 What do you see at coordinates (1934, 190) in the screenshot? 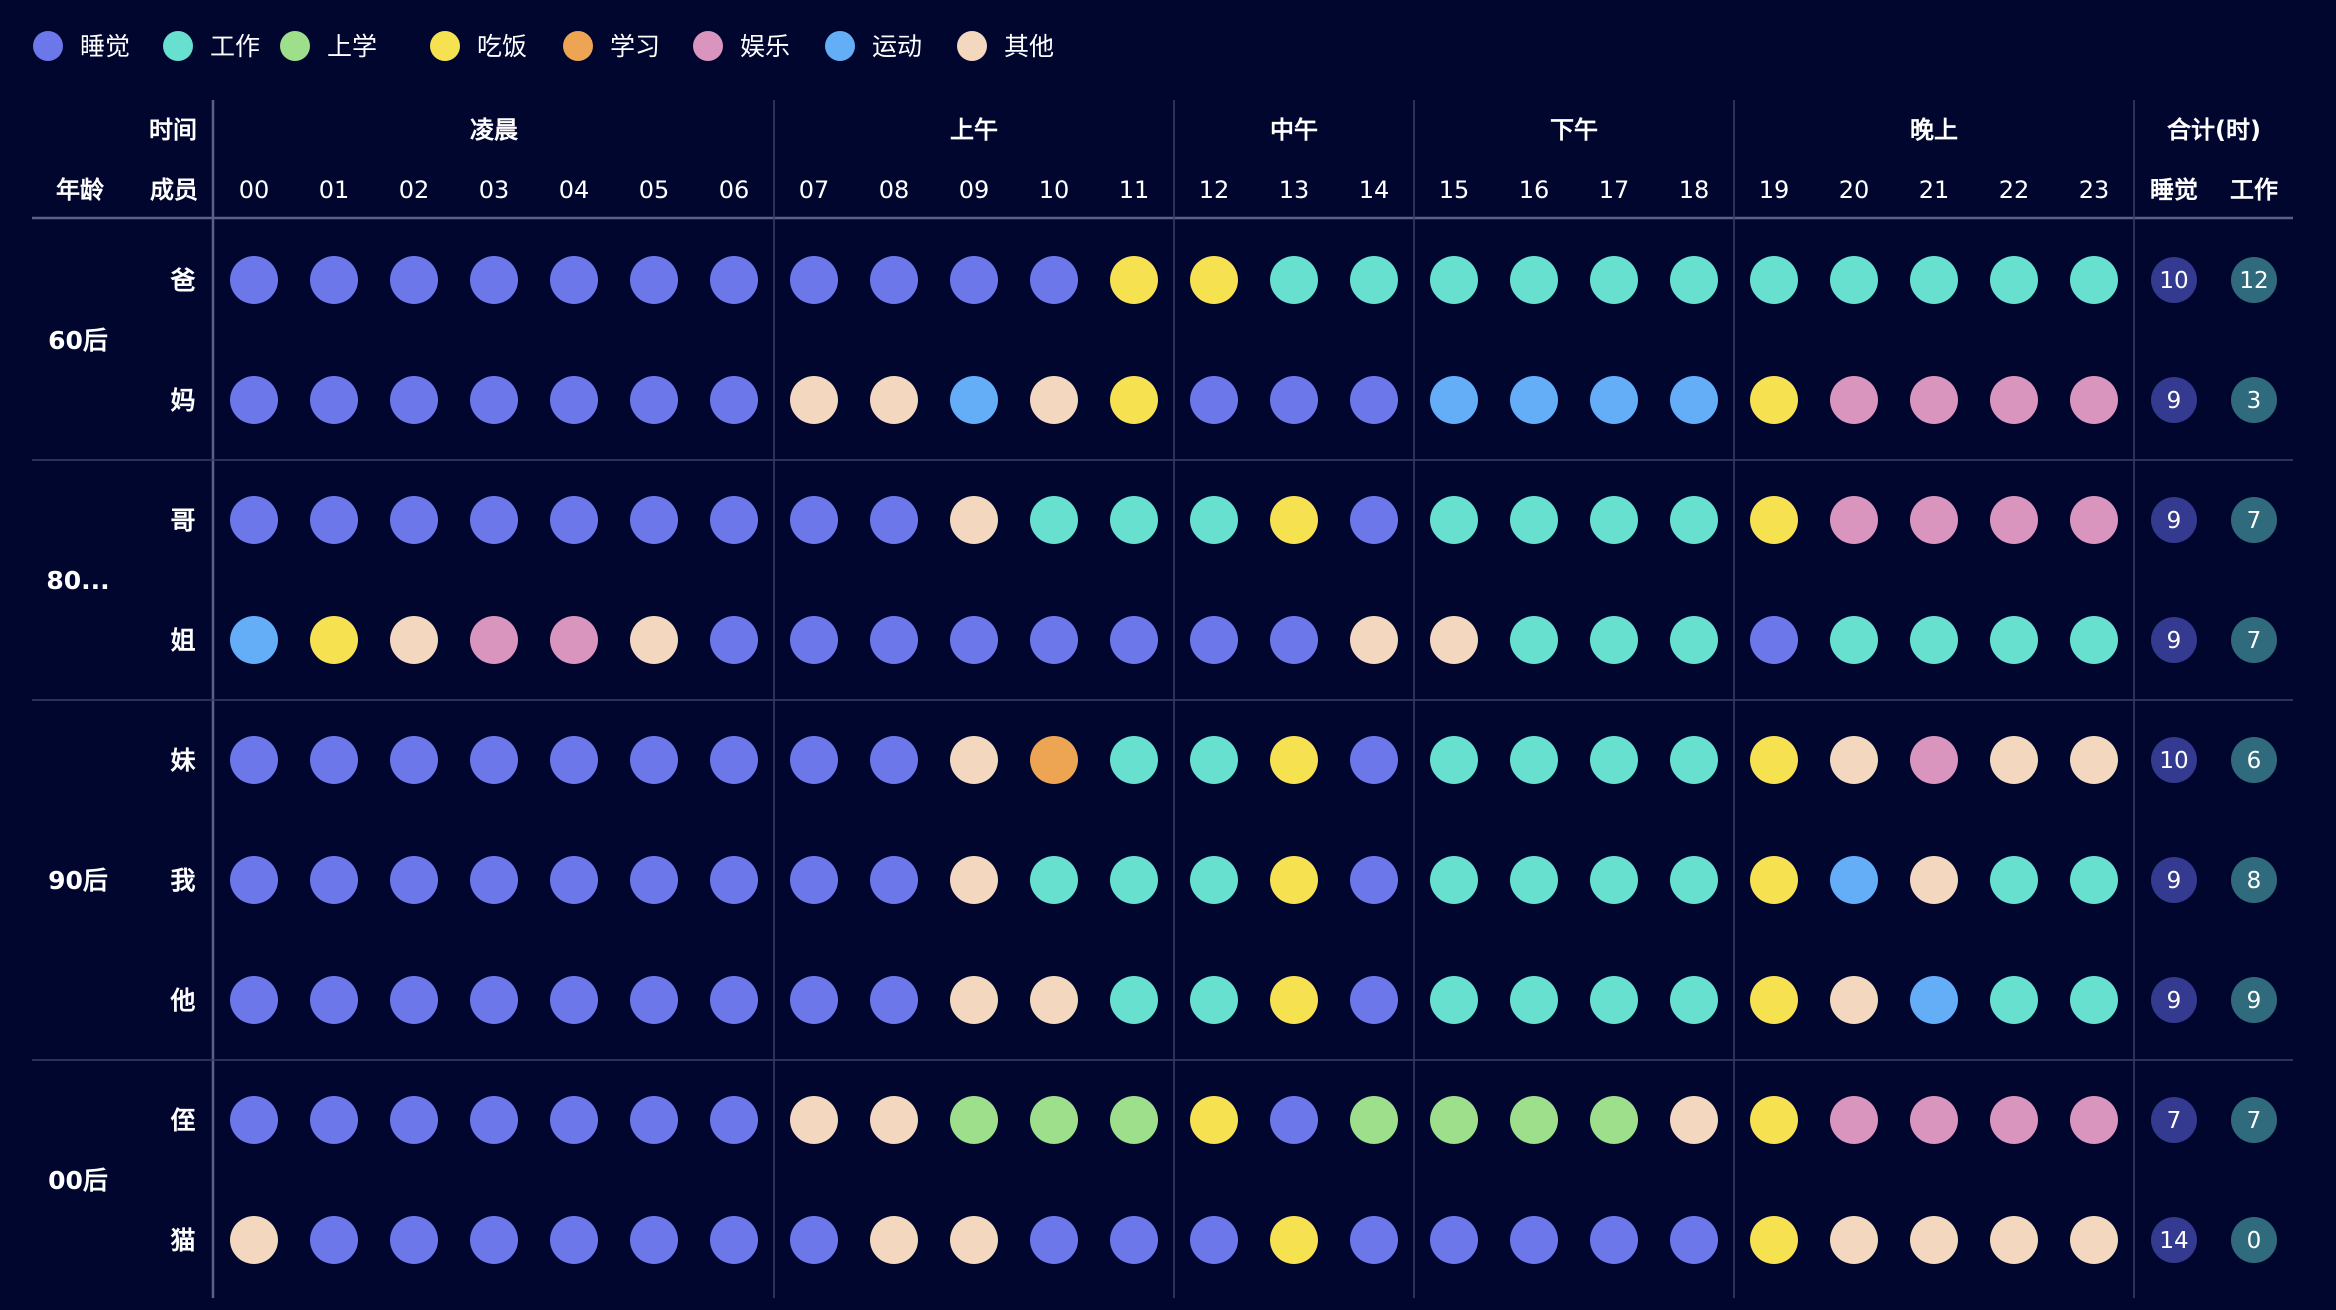
I see `hour-label-21: 21` at bounding box center [1934, 190].